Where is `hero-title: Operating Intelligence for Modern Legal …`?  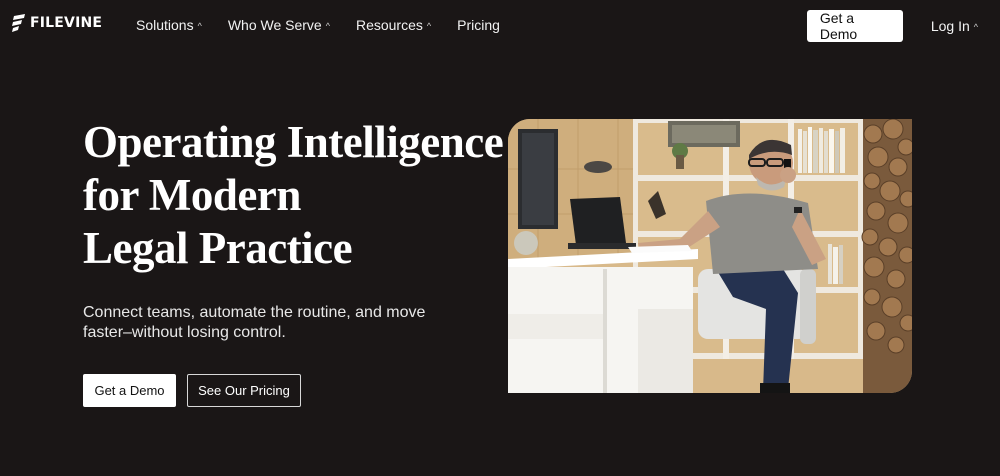 hero-title: Operating Intelligence for Modern Legal … is located at coordinates (293, 195).